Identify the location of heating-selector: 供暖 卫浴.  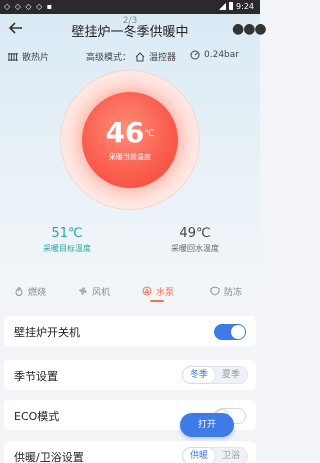
(214, 455).